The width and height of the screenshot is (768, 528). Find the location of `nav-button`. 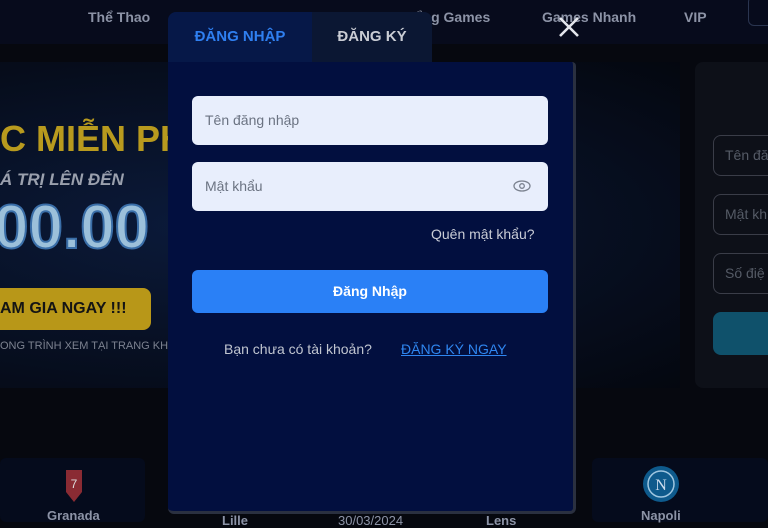

nav-button is located at coordinates (758, 13).